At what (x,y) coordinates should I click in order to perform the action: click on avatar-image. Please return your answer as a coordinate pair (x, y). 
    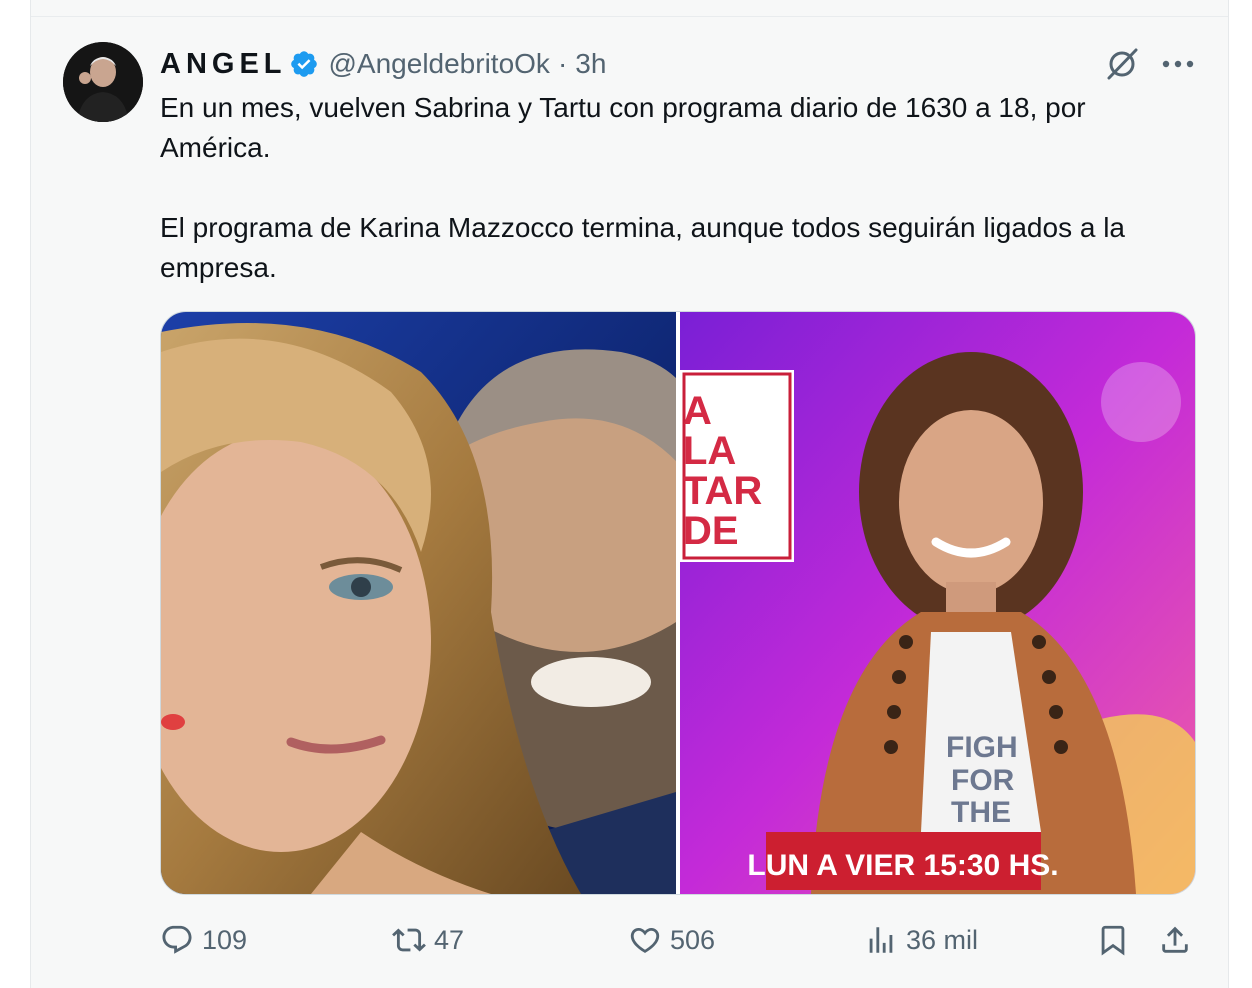
    Looking at the image, I should click on (103, 82).